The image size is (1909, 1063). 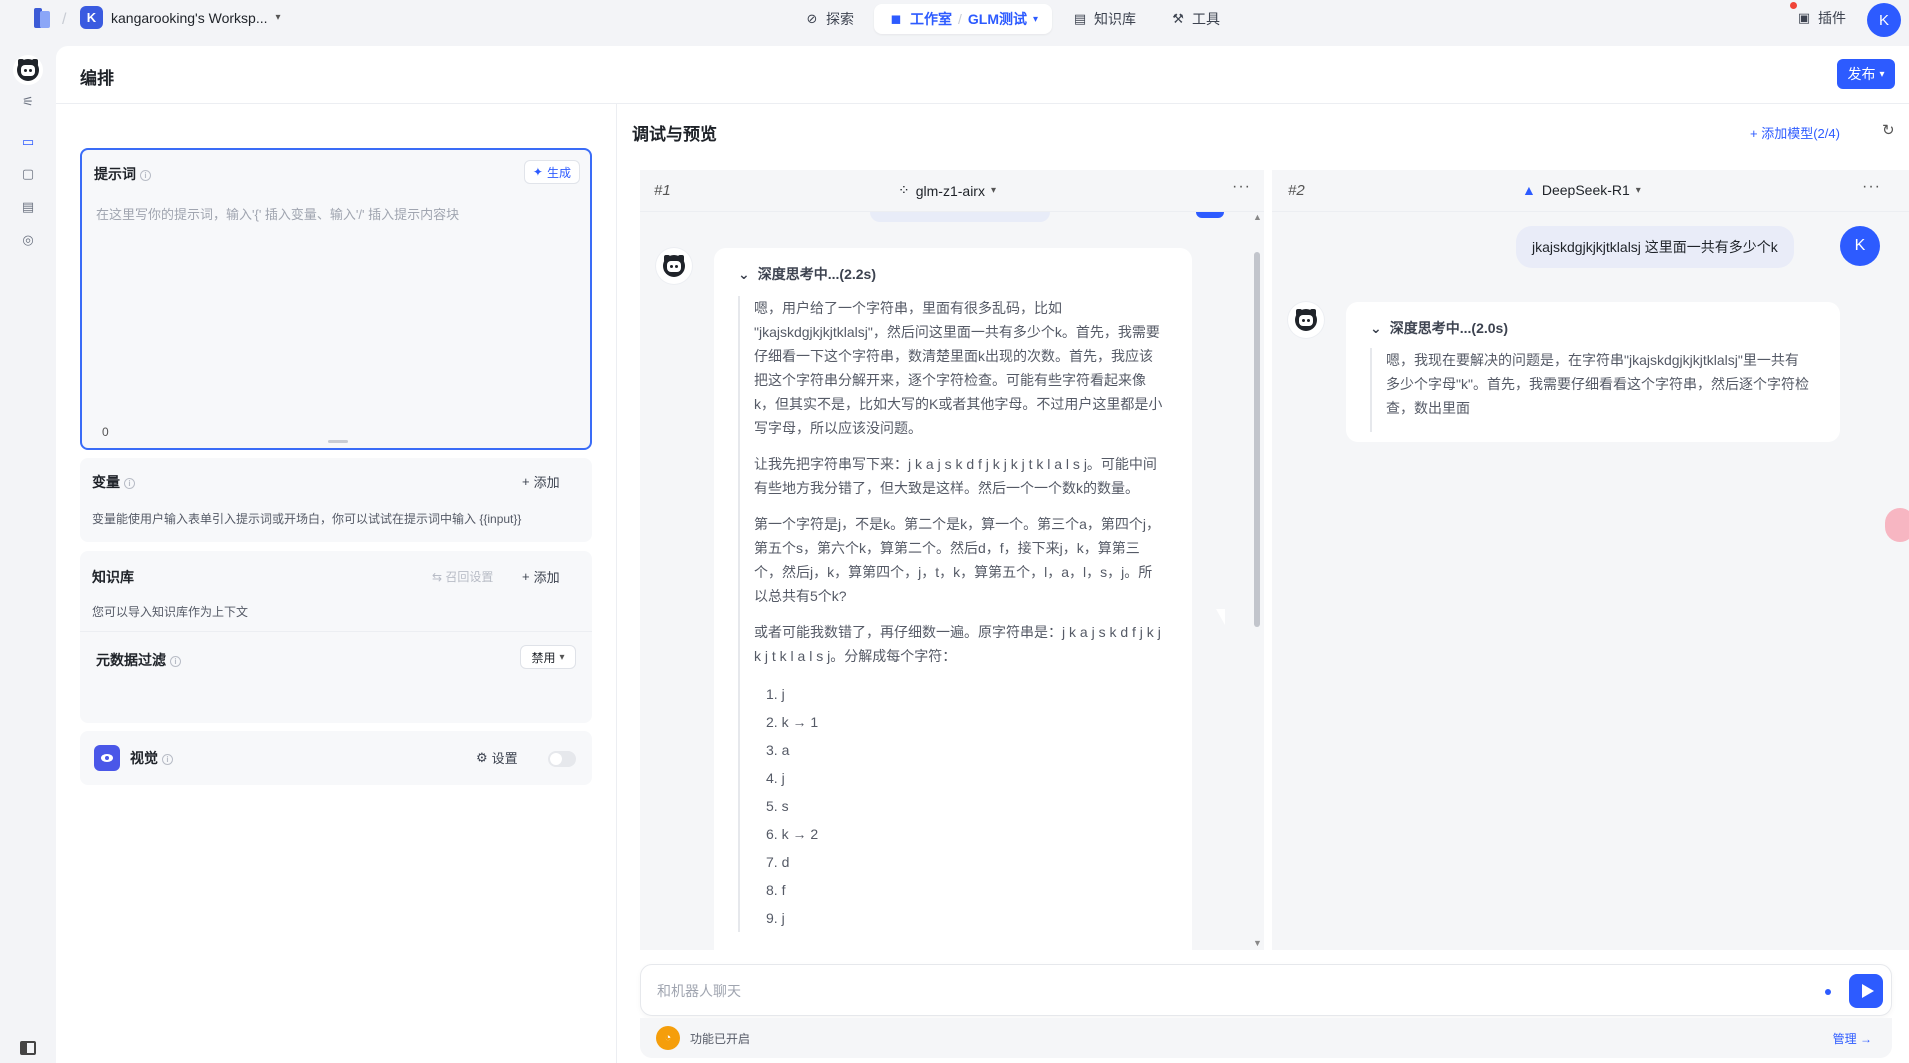 I want to click on metadata-filter-select: 禁用 ▾, so click(x=548, y=657).